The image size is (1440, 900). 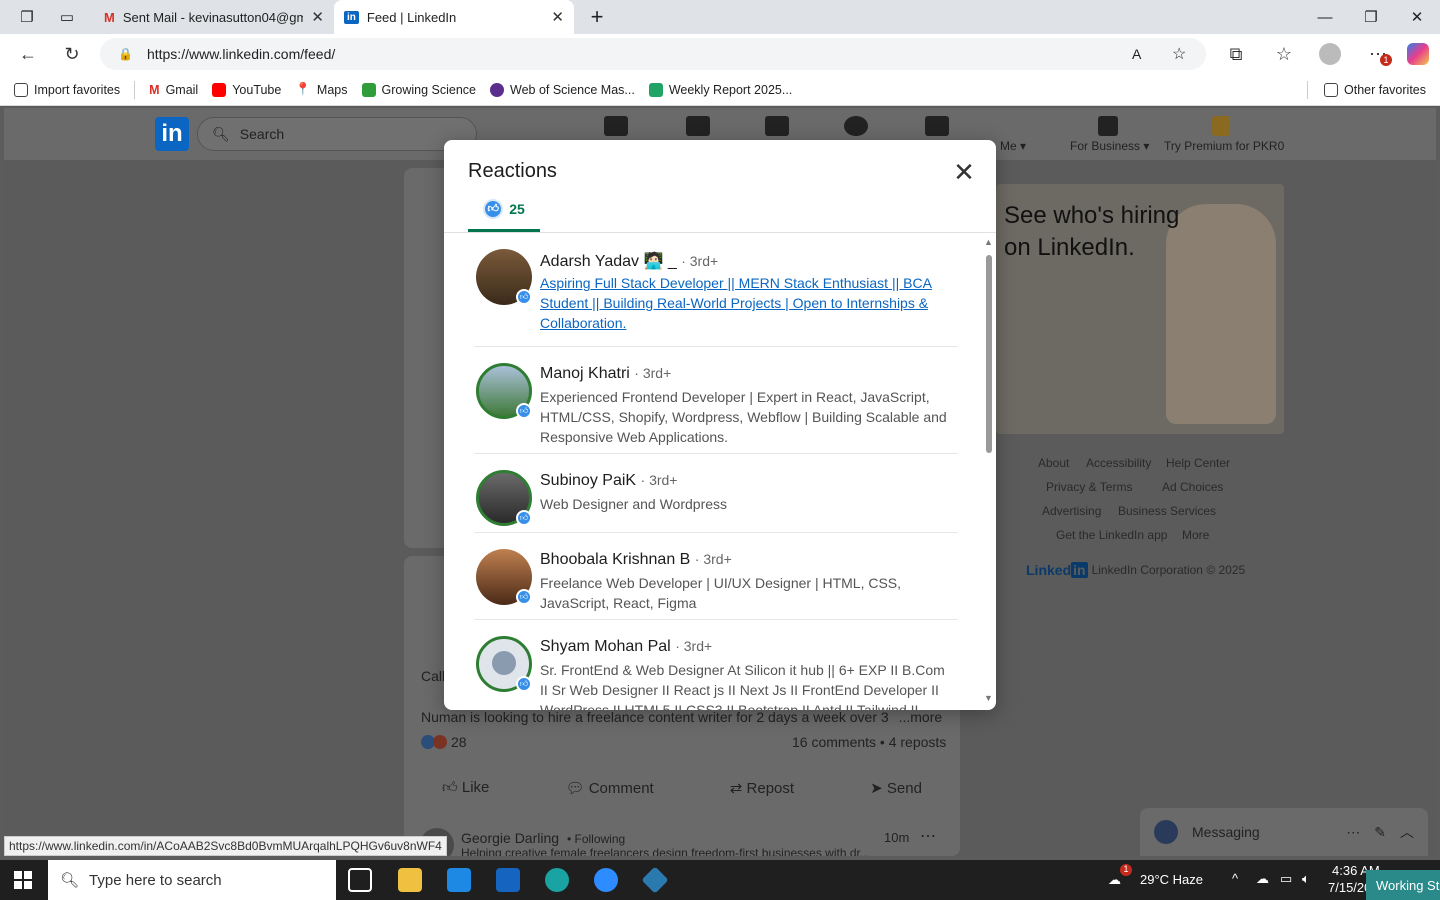 I want to click on tab-linkedin: in Feed | LinkedIn ✕, so click(x=454, y=17).